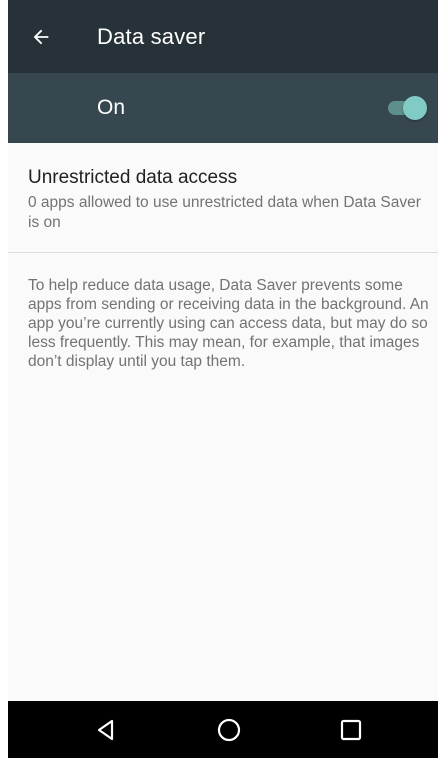  I want to click on nav-home-icon, so click(229, 730).